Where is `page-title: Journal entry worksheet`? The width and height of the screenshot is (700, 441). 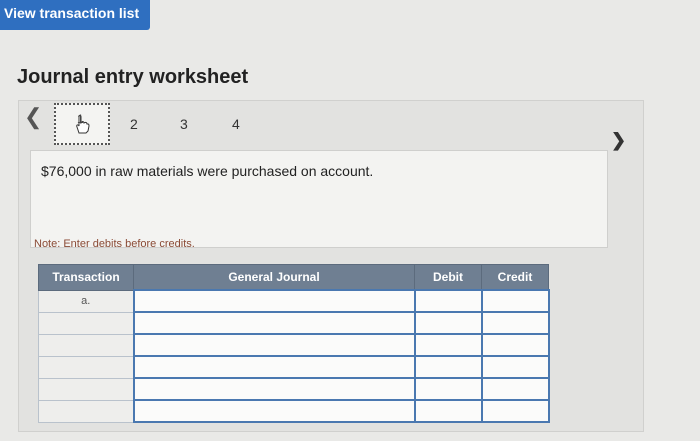
page-title: Journal entry worksheet is located at coordinates (133, 77).